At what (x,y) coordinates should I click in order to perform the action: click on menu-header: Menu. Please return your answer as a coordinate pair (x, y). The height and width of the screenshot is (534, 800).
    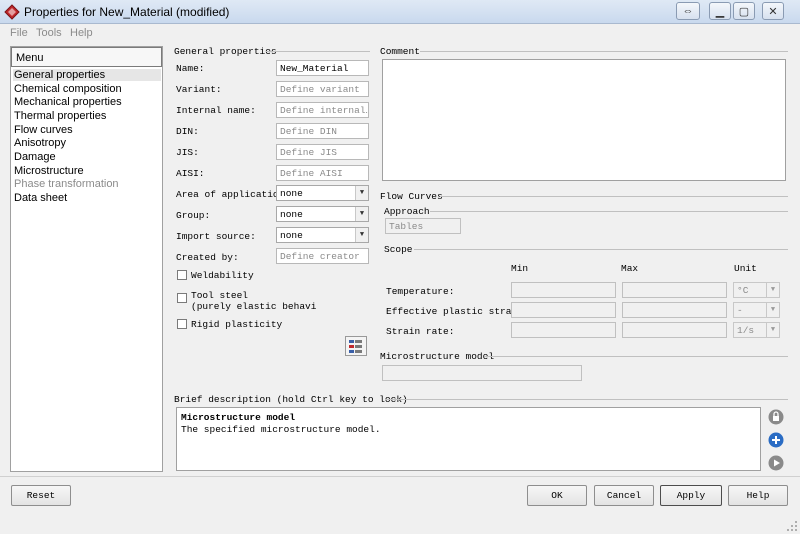
    Looking at the image, I should click on (86, 57).